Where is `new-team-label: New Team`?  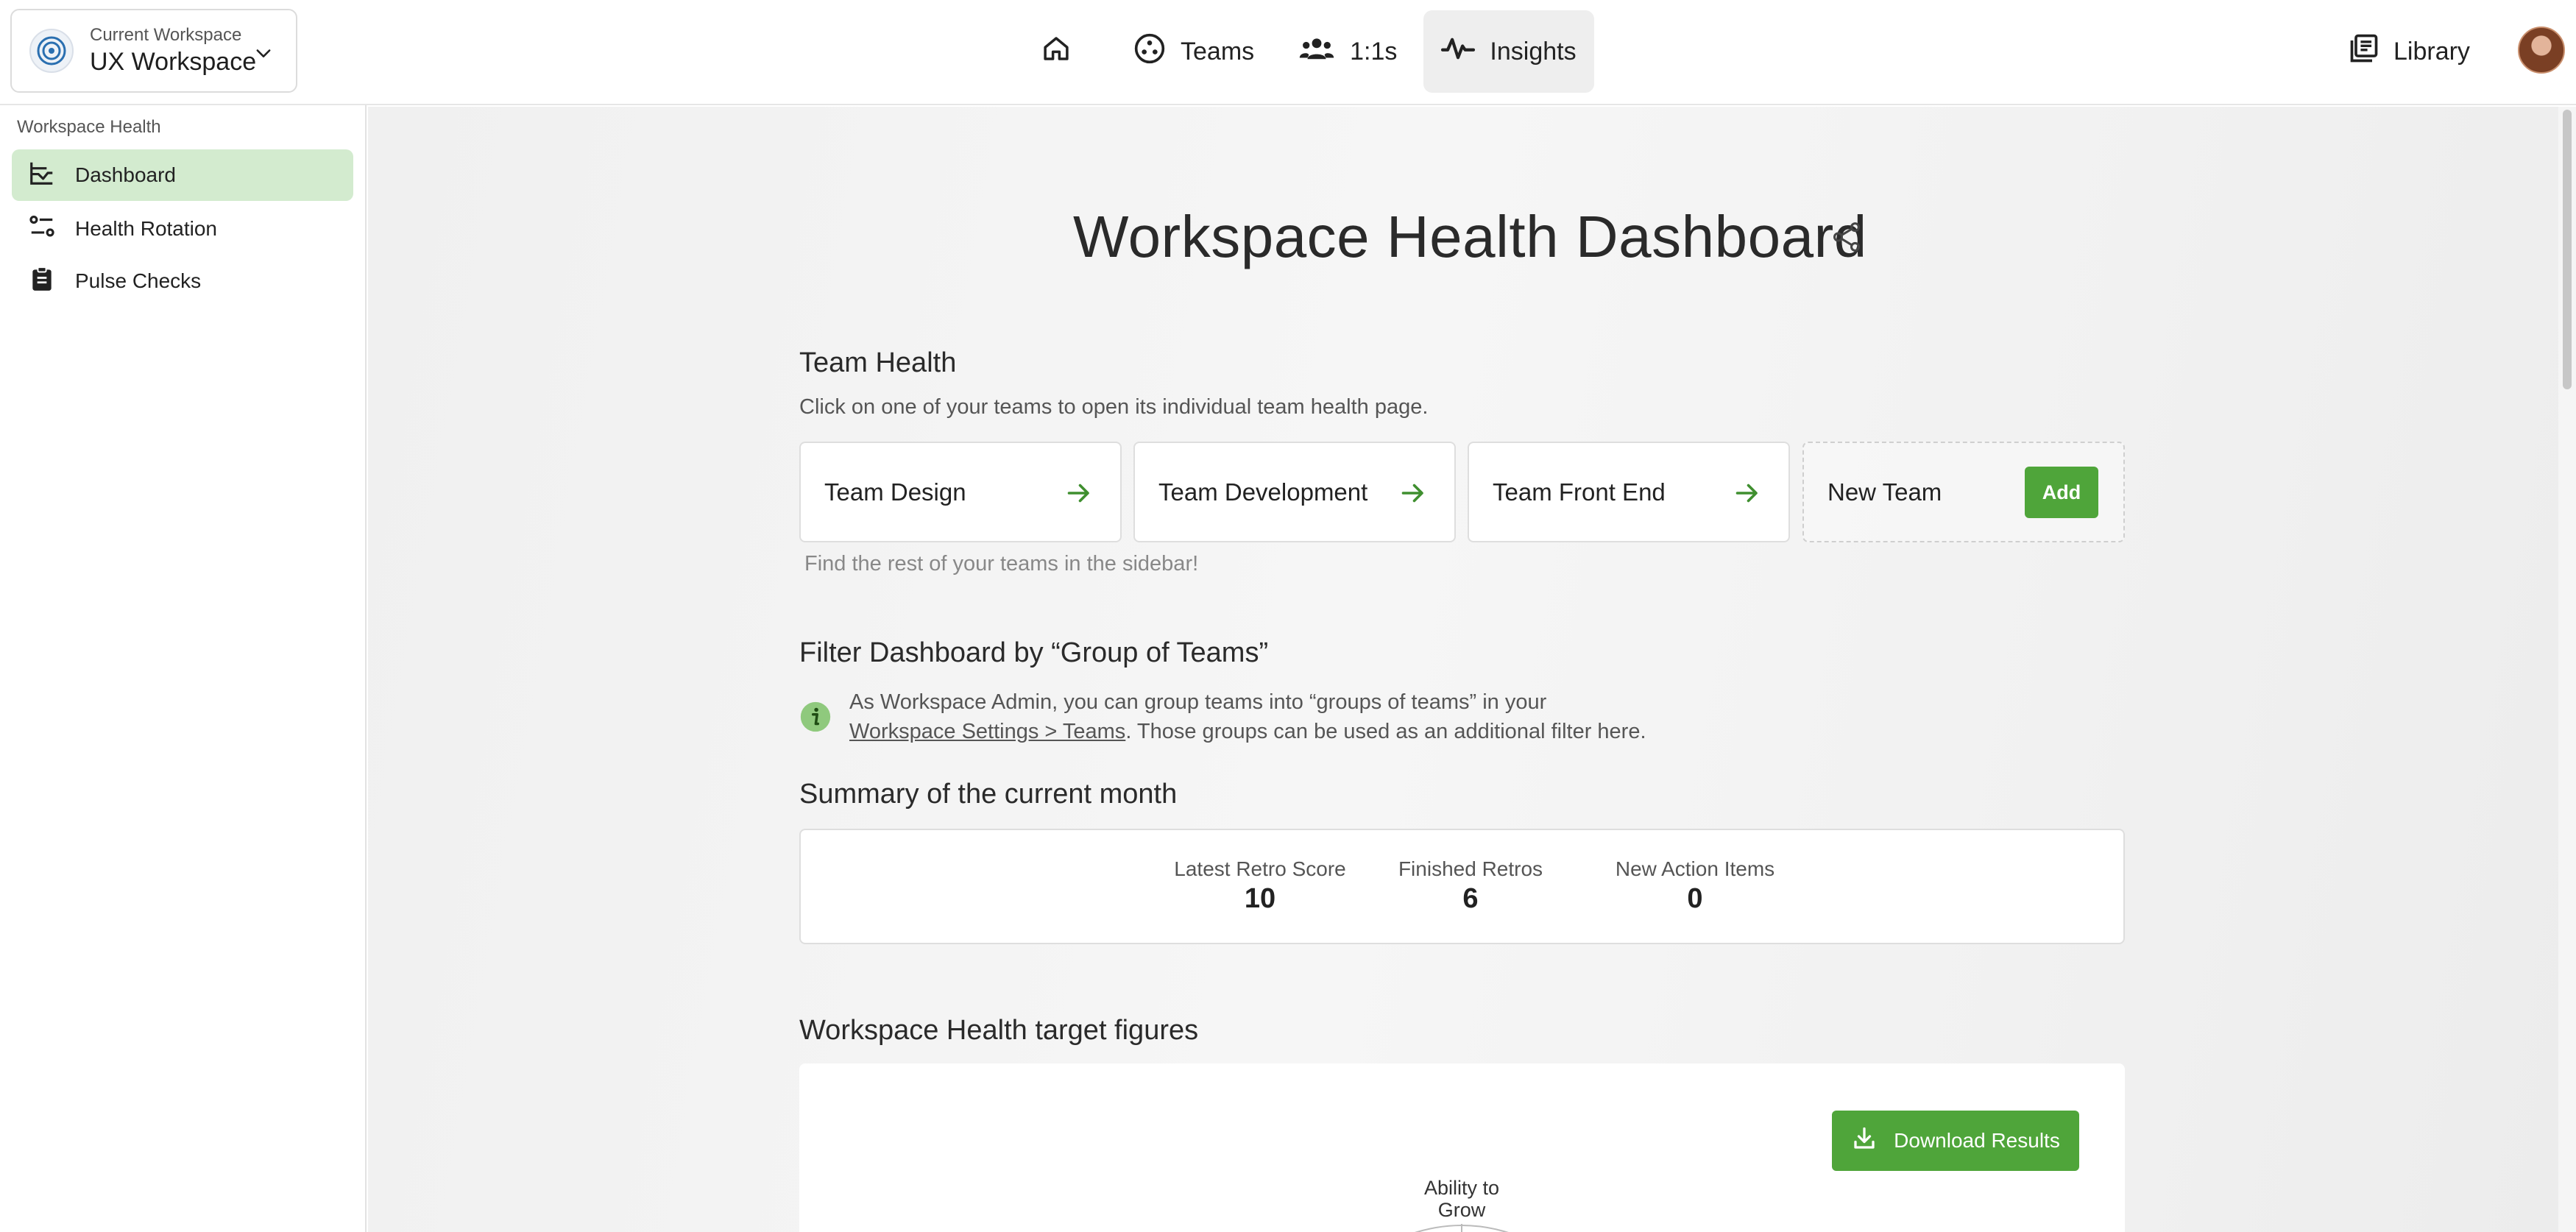
new-team-label: New Team is located at coordinates (1884, 492).